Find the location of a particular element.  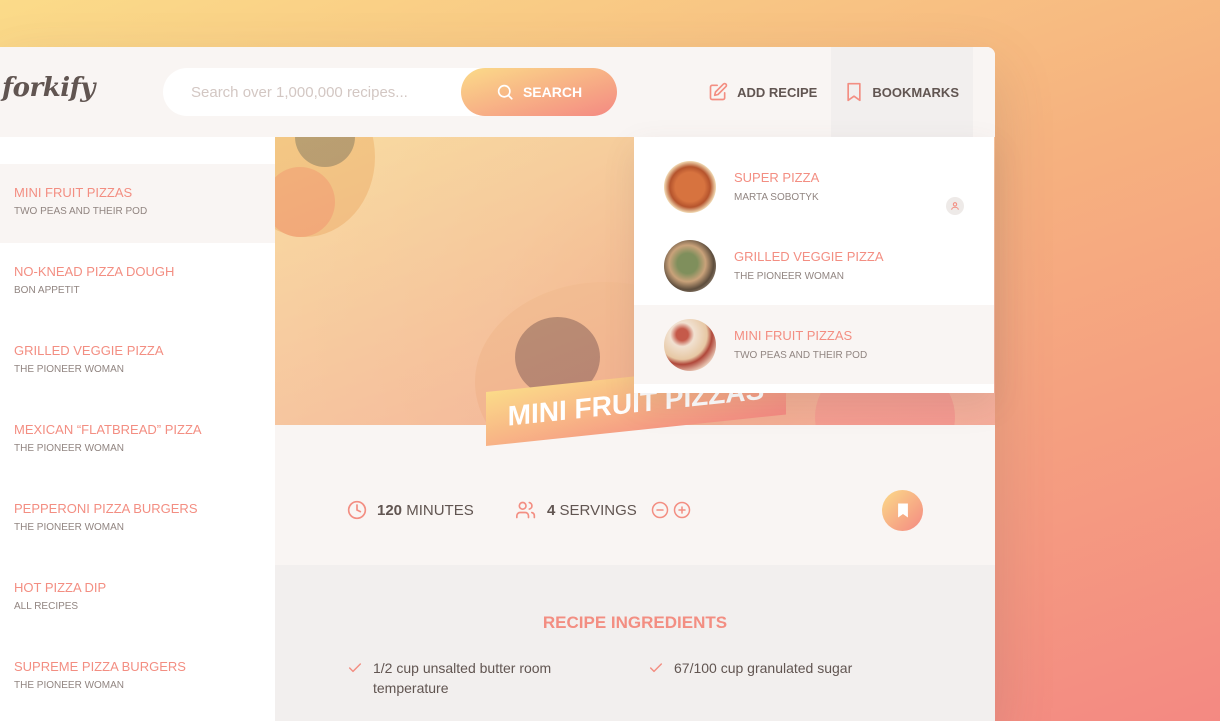

users-icon is located at coordinates (525, 510).